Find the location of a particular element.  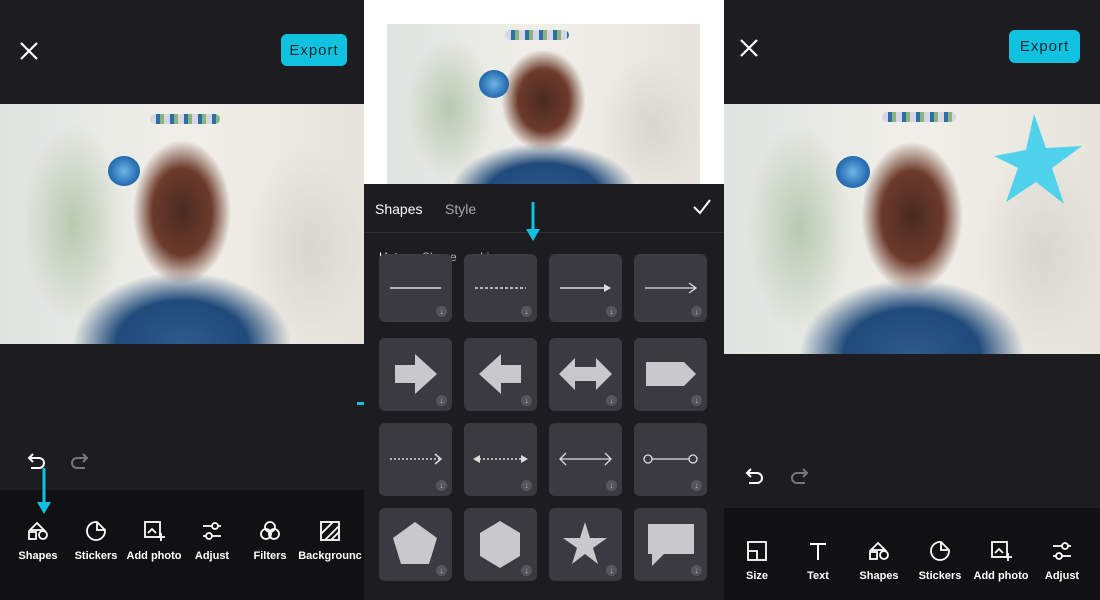

shape-arrow-double: ↓ is located at coordinates (585, 374).